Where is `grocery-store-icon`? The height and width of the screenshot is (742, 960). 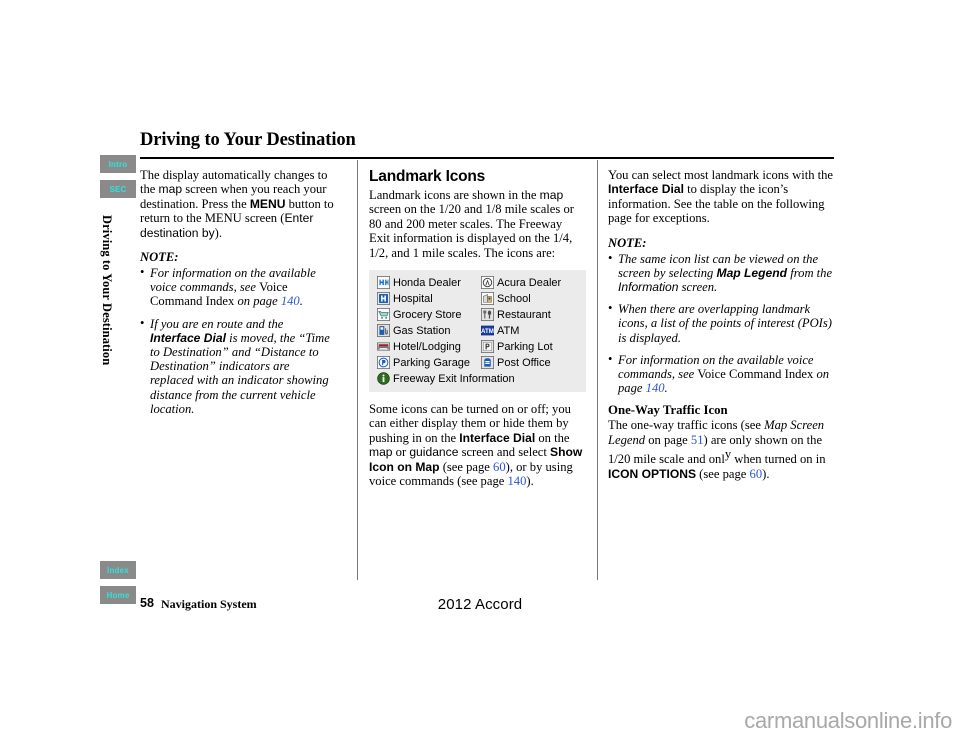 grocery-store-icon is located at coordinates (383, 315).